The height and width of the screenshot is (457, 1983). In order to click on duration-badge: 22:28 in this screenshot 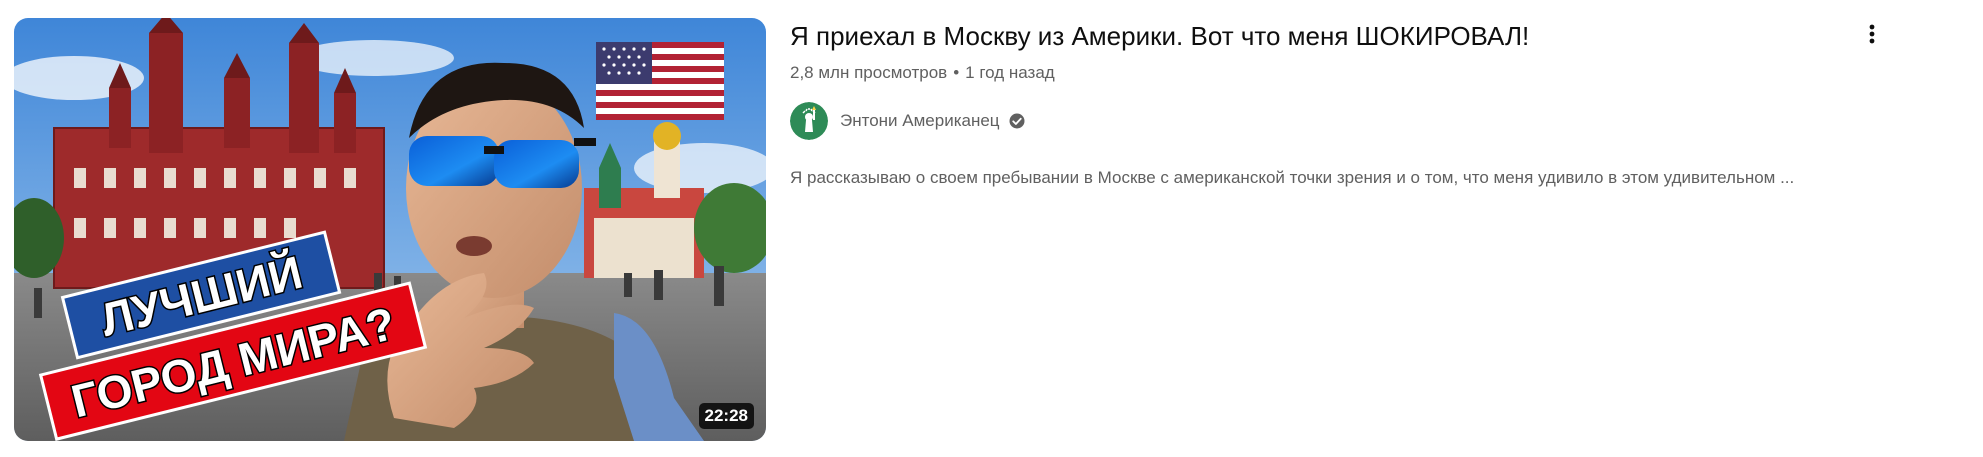, I will do `click(726, 416)`.